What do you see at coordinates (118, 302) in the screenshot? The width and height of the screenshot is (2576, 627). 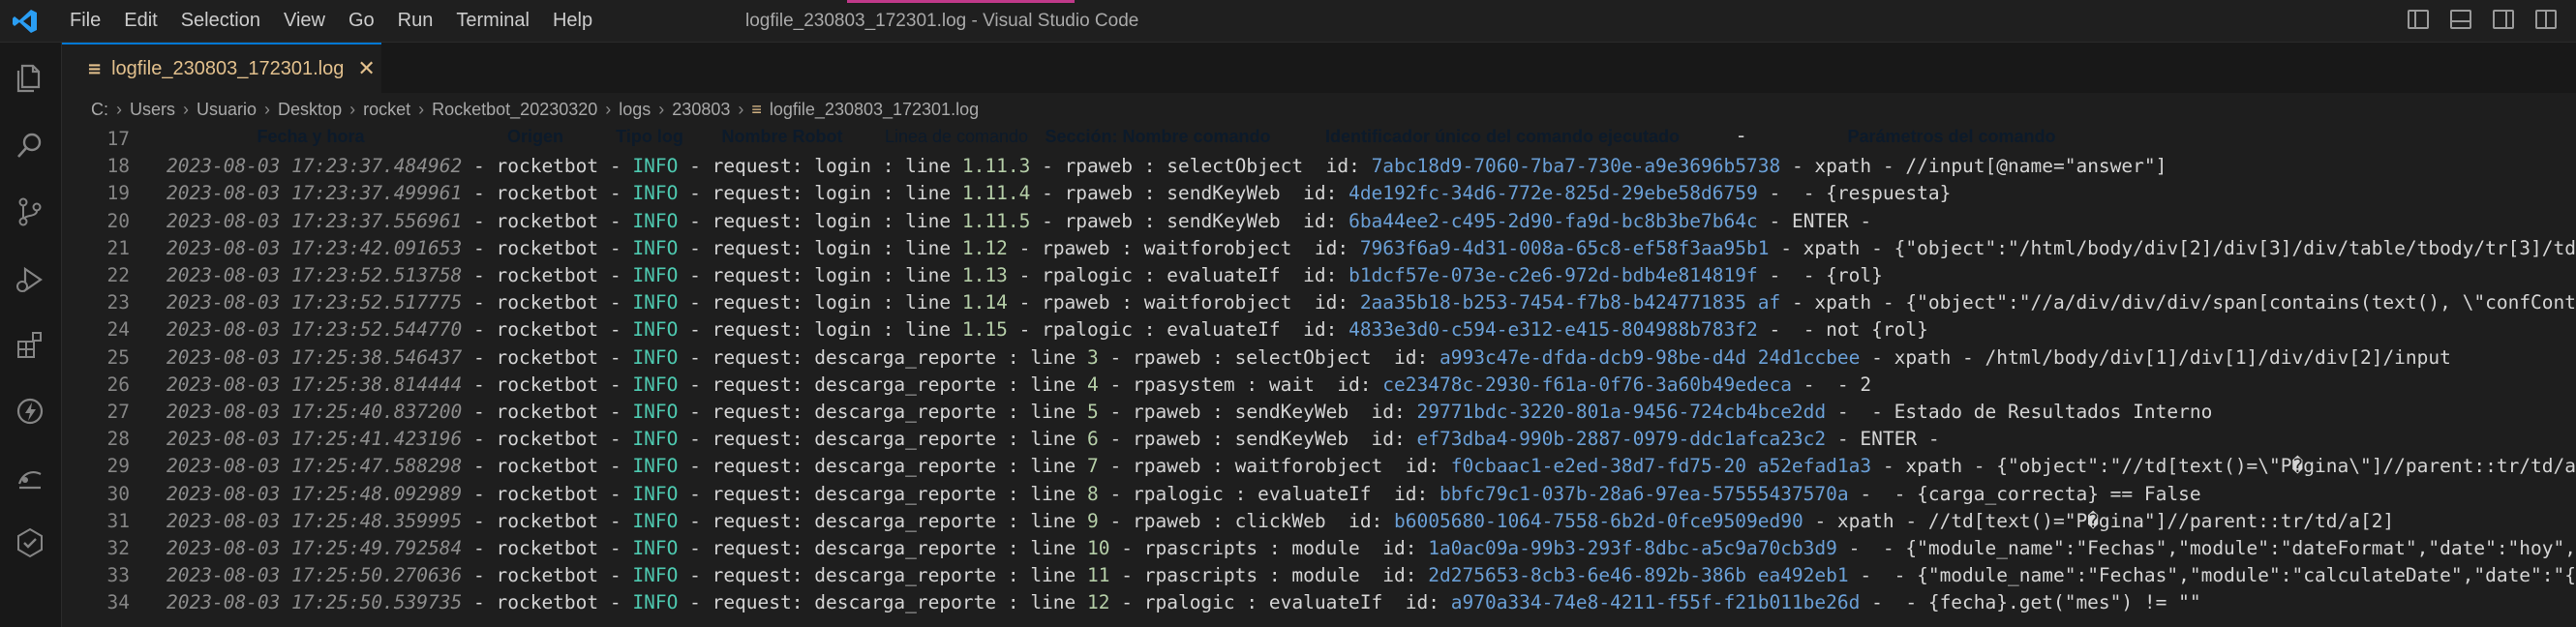 I see `line-number: 23` at bounding box center [118, 302].